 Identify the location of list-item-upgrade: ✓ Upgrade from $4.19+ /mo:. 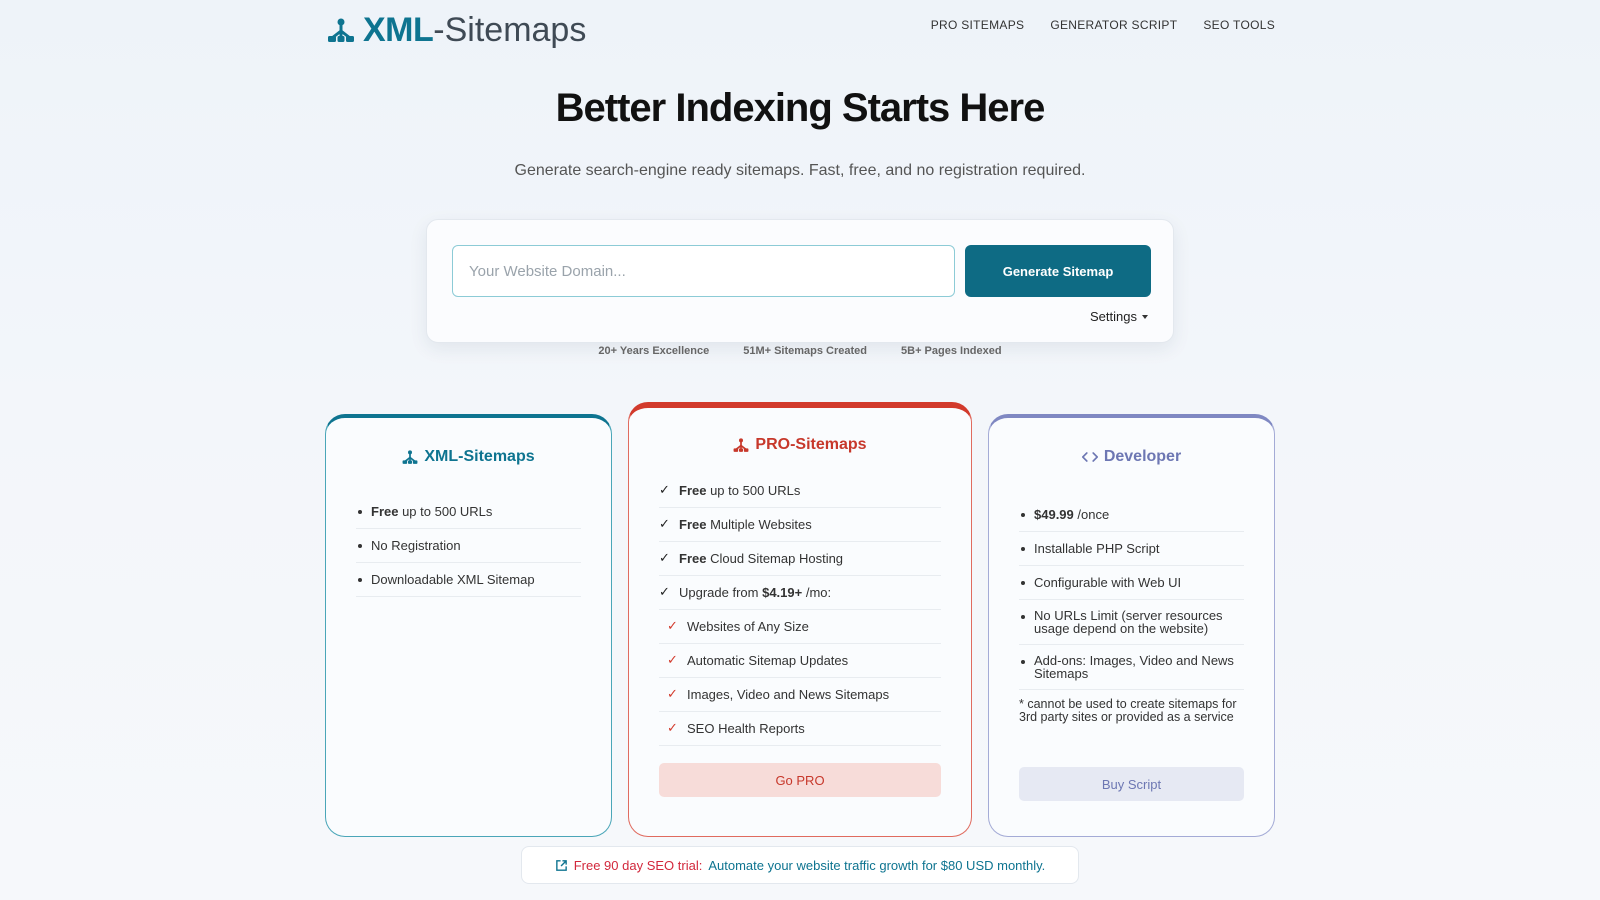
(800, 593).